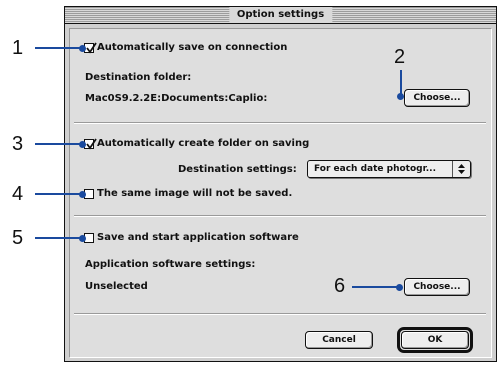 This screenshot has width=504, height=367. I want to click on auto-create-folder-label: Automatically create folder on saving, so click(203, 143).